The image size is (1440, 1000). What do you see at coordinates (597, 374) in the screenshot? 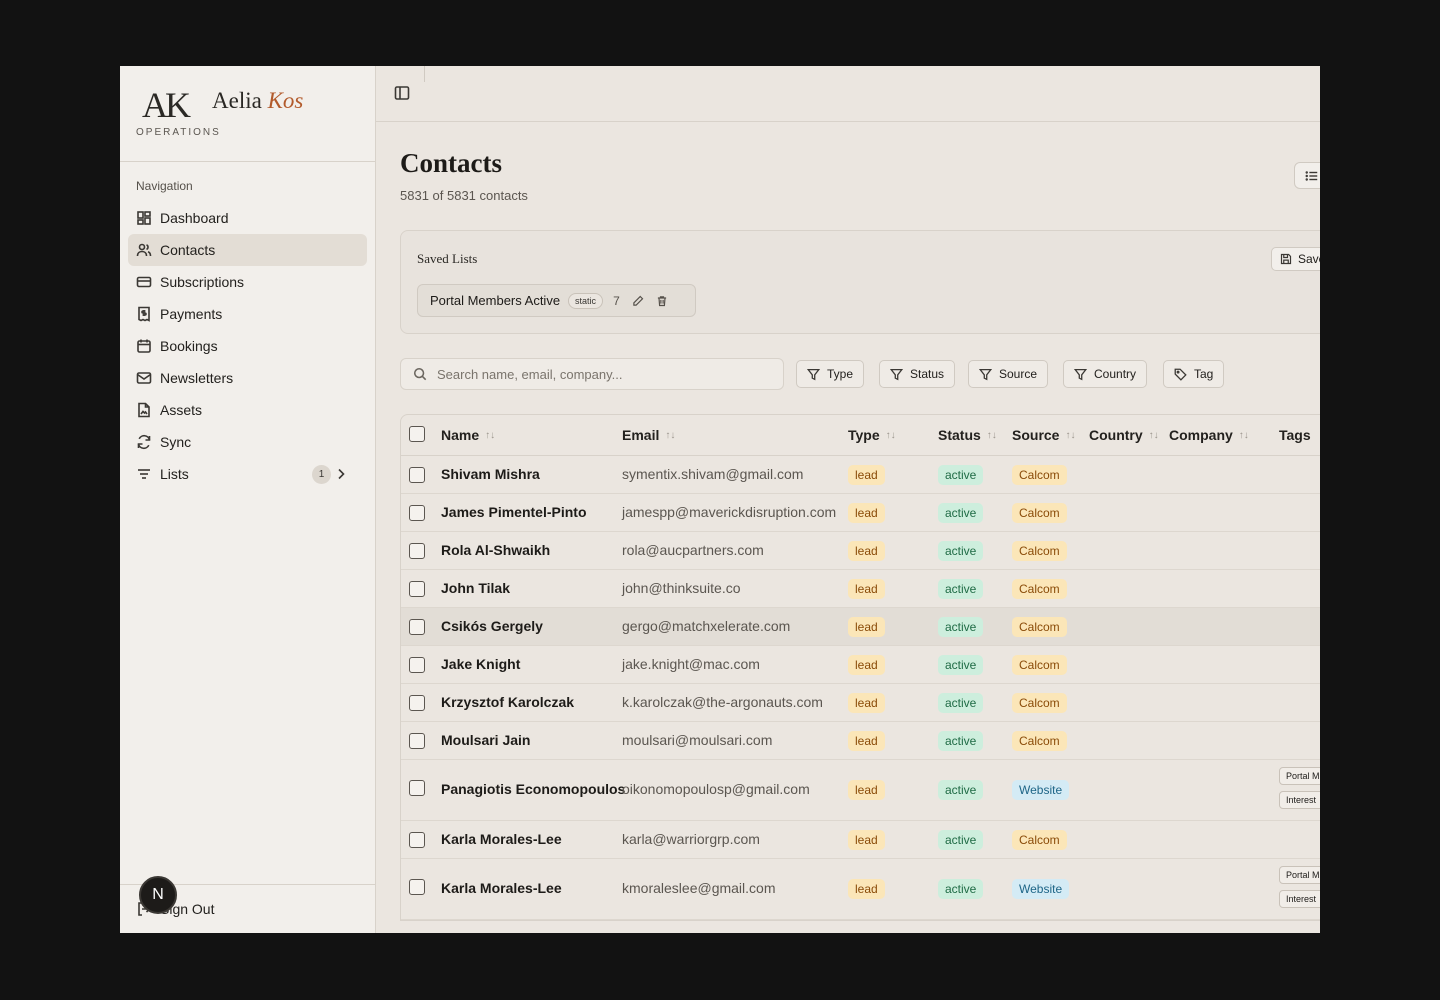
I see `search-input` at bounding box center [597, 374].